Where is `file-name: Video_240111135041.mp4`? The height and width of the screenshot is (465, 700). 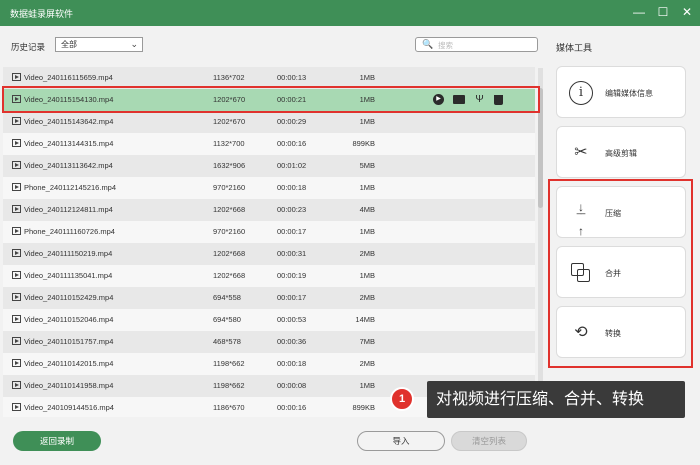 file-name: Video_240111135041.mp4 is located at coordinates (68, 275).